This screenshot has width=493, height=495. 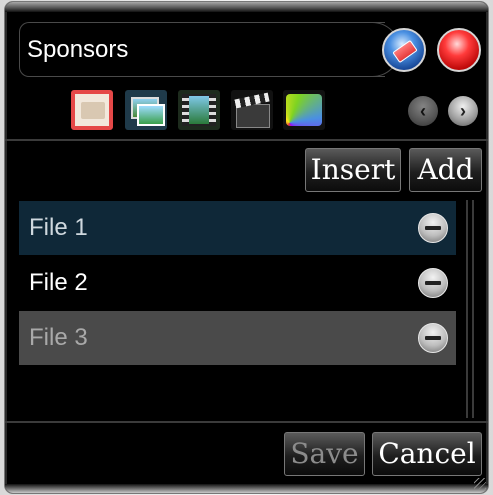 What do you see at coordinates (58, 337) in the screenshot?
I see `file-label: File 3` at bounding box center [58, 337].